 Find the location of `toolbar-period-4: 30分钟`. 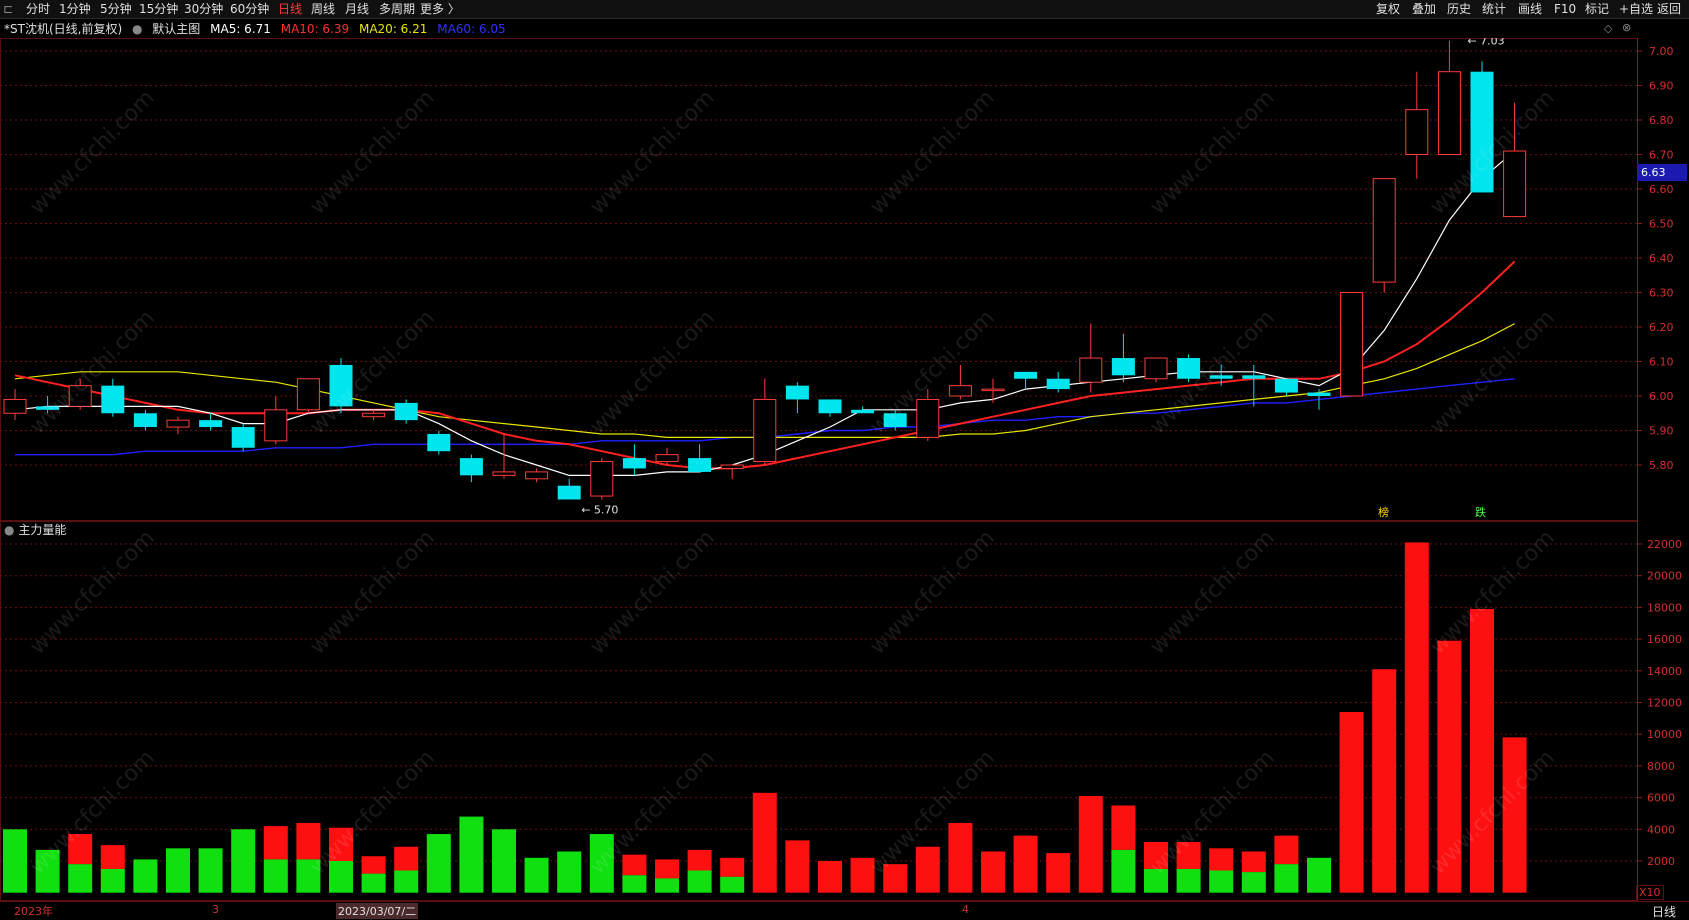

toolbar-period-4: 30分钟 is located at coordinates (203, 9).